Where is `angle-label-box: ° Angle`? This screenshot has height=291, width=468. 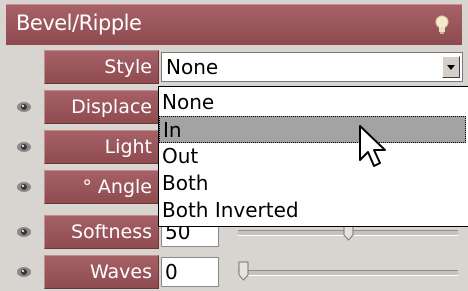
angle-label-box: ° Angle is located at coordinates (101, 187).